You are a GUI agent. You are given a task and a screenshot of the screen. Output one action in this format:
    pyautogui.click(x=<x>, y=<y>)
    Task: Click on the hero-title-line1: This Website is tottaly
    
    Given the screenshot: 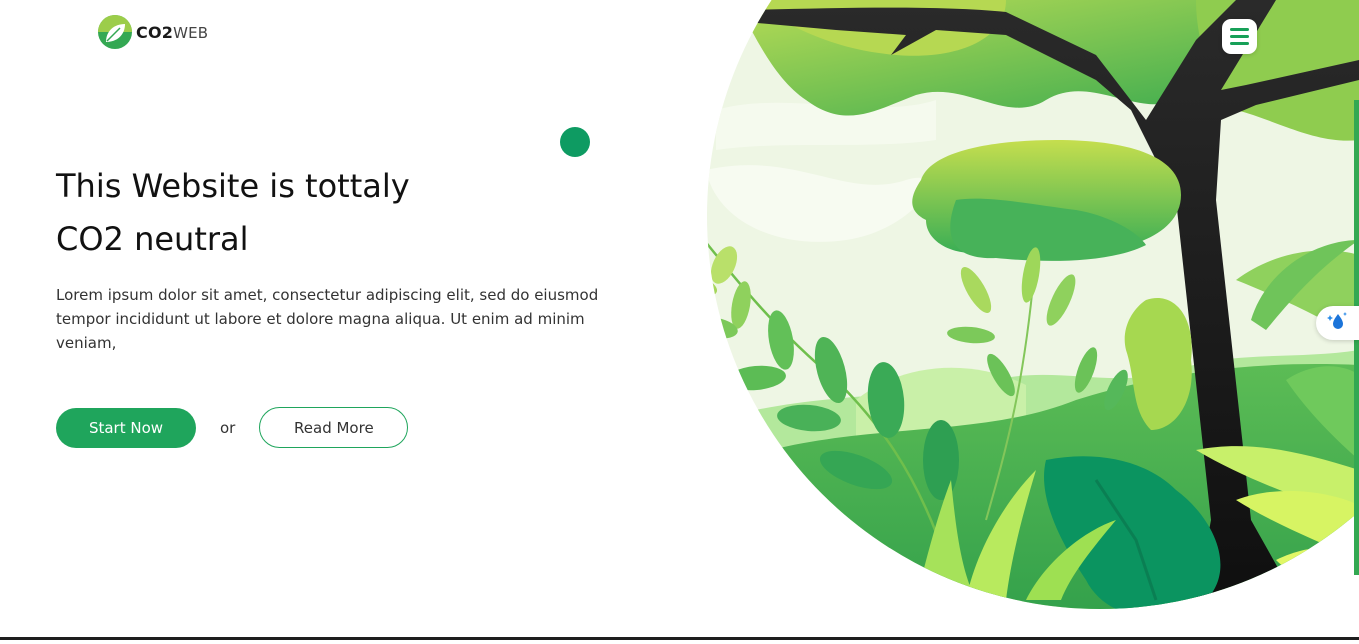 What is the action you would take?
    pyautogui.click(x=233, y=186)
    